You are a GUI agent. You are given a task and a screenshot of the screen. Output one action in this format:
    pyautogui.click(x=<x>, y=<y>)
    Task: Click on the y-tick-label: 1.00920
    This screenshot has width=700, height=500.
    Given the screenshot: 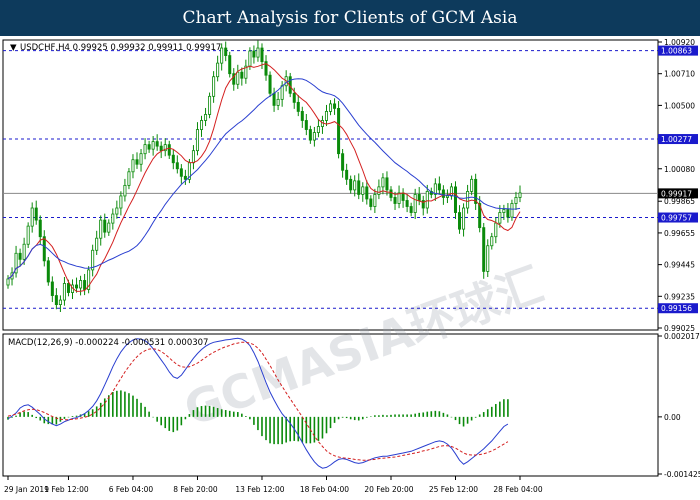 What is the action you would take?
    pyautogui.click(x=679, y=42)
    